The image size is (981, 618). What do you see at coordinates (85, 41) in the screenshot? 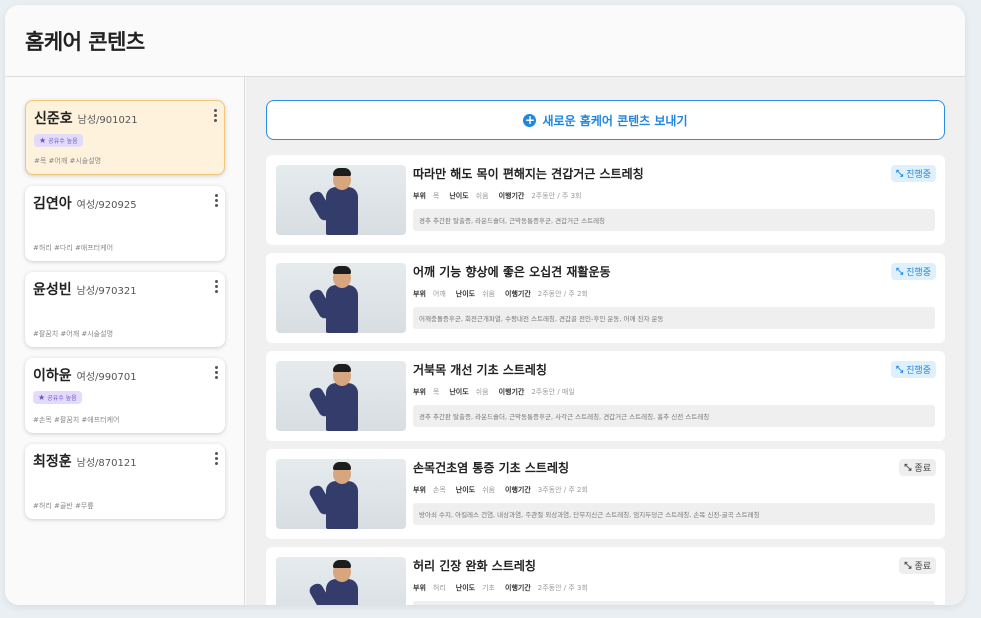
I see `page-title: 홈케어 콘텐츠` at bounding box center [85, 41].